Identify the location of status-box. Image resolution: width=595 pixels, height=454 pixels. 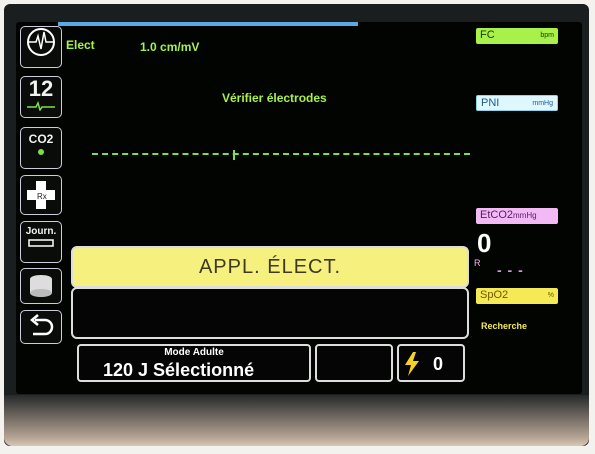
(354, 363).